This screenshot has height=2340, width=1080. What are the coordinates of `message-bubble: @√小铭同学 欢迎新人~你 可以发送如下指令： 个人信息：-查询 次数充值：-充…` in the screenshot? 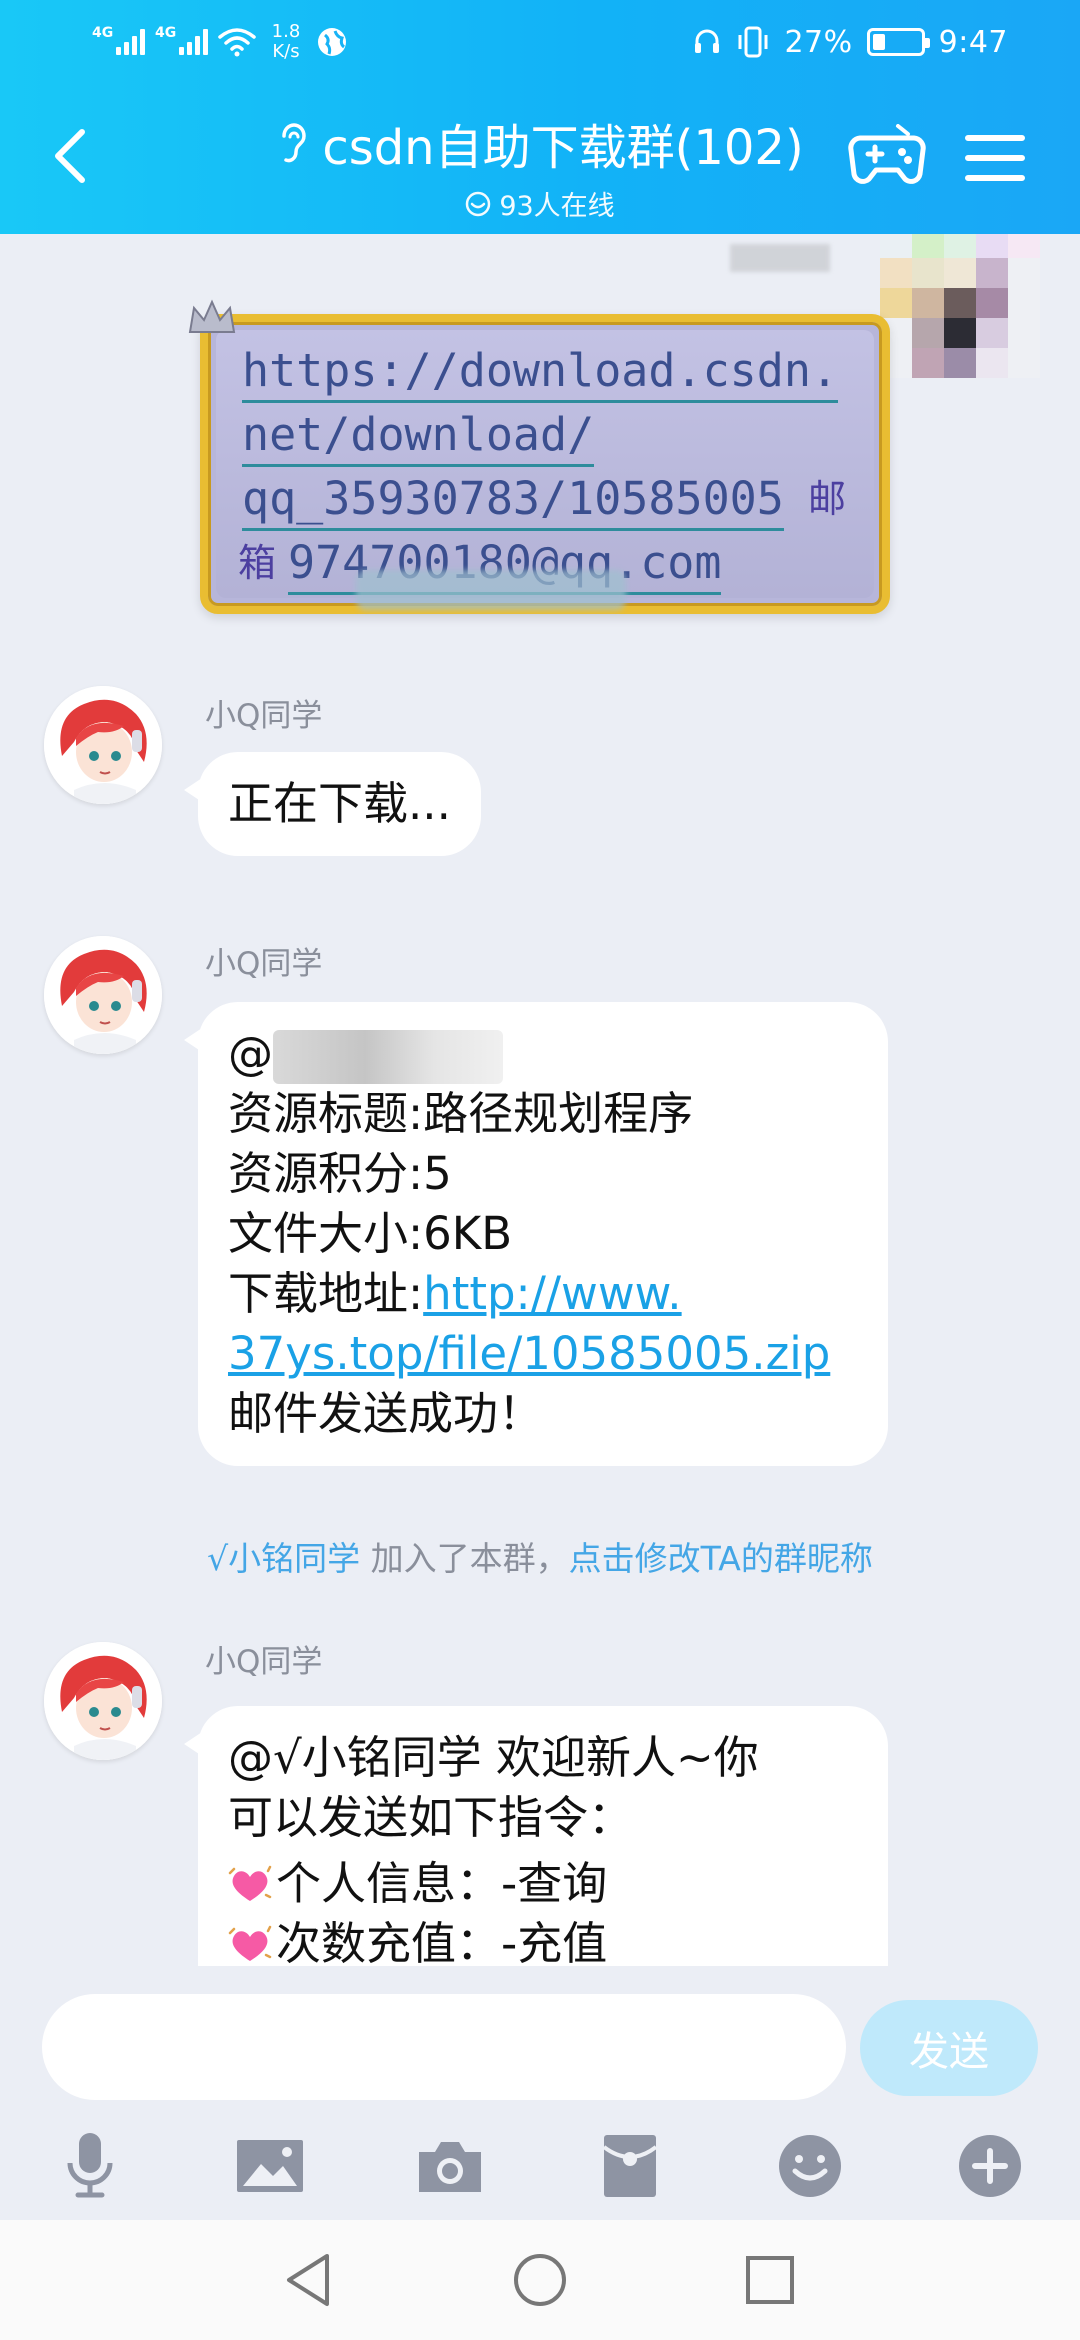 It's located at (536, 1836).